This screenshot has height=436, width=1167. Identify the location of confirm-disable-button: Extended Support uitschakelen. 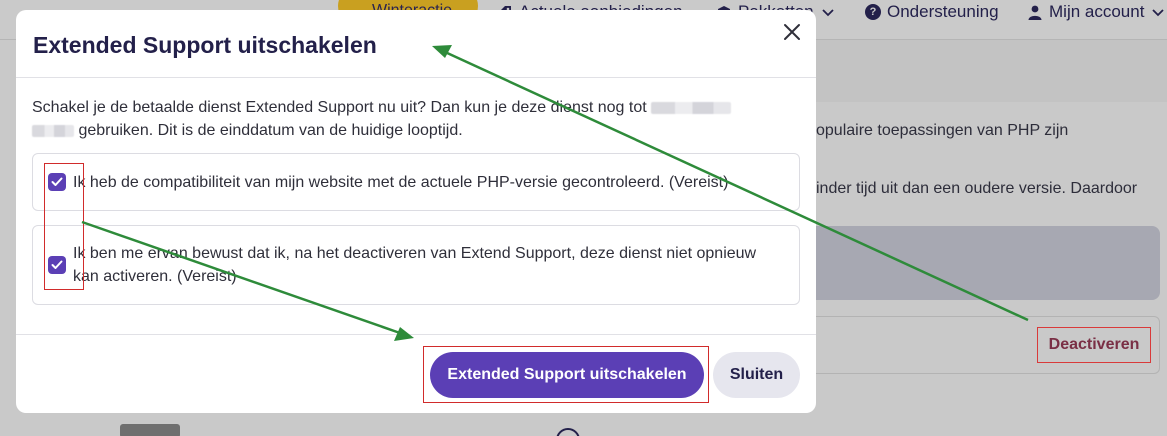
(567, 375).